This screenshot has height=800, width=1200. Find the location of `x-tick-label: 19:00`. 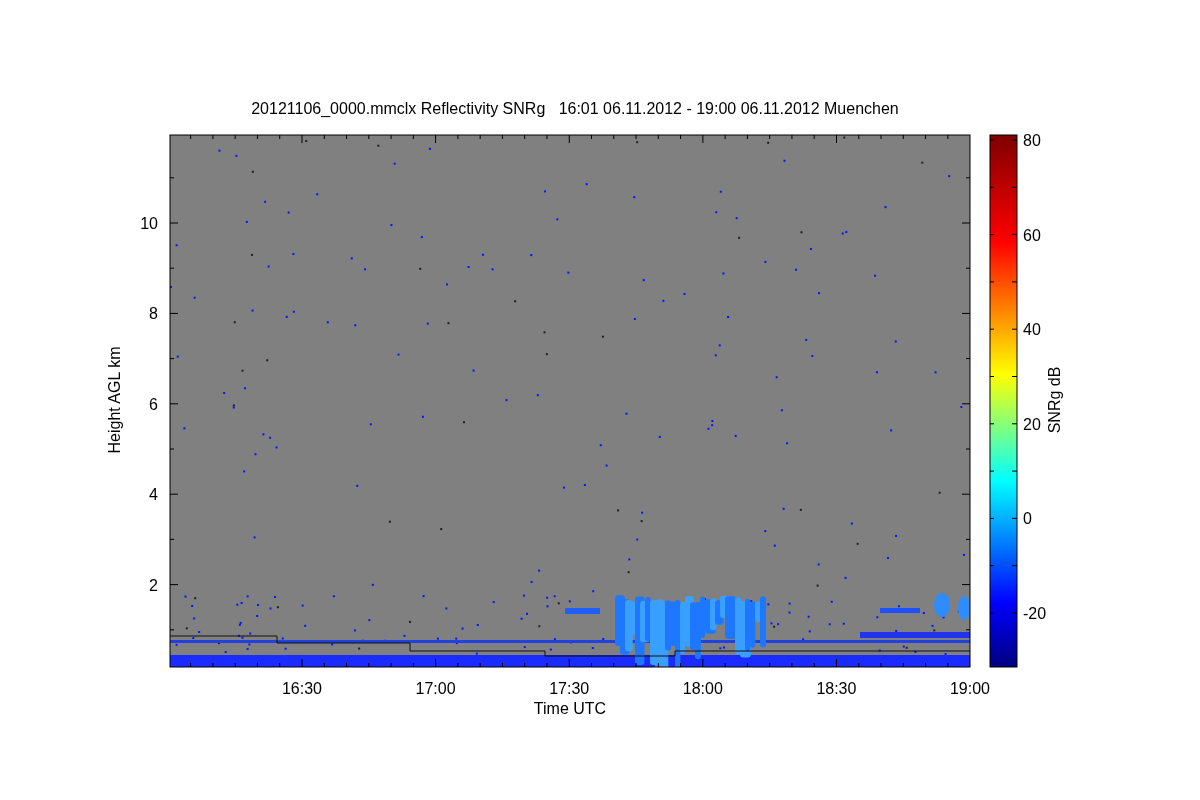

x-tick-label: 19:00 is located at coordinates (970, 688).